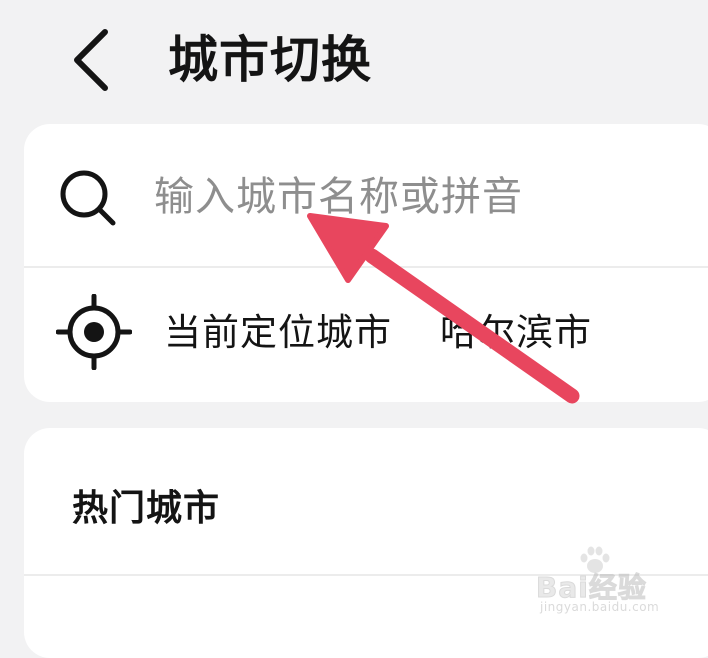 The image size is (708, 658). I want to click on search-input, so click(424, 197).